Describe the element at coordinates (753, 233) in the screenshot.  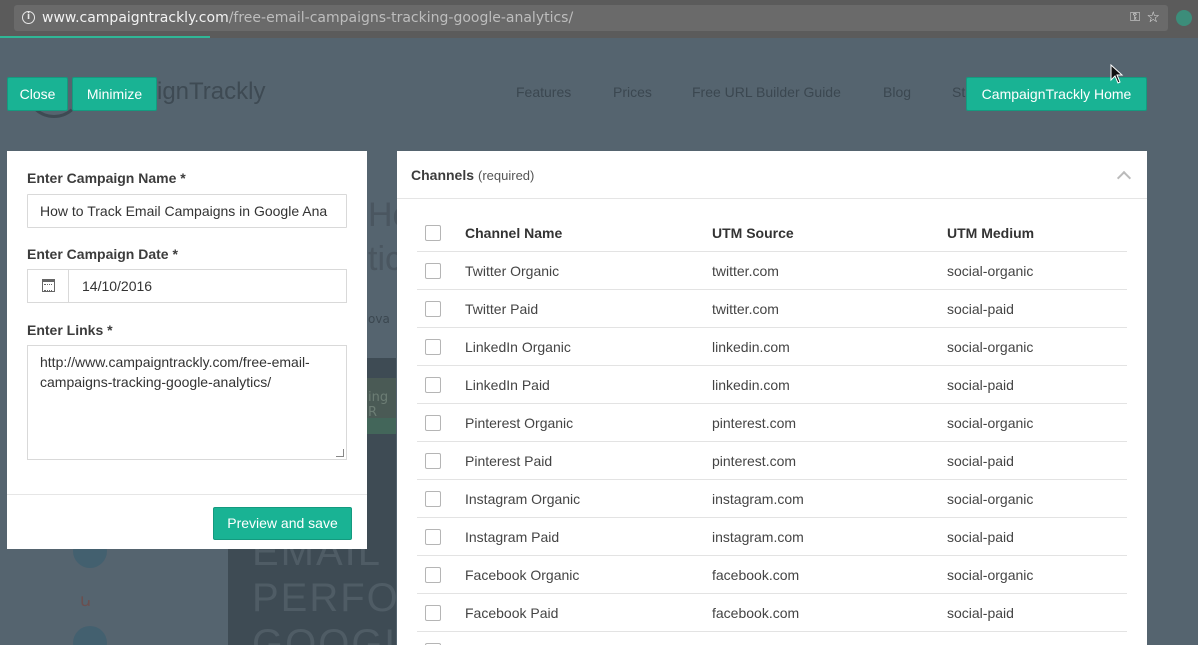
I see `column-header-utm-source: UTM Source` at that location.